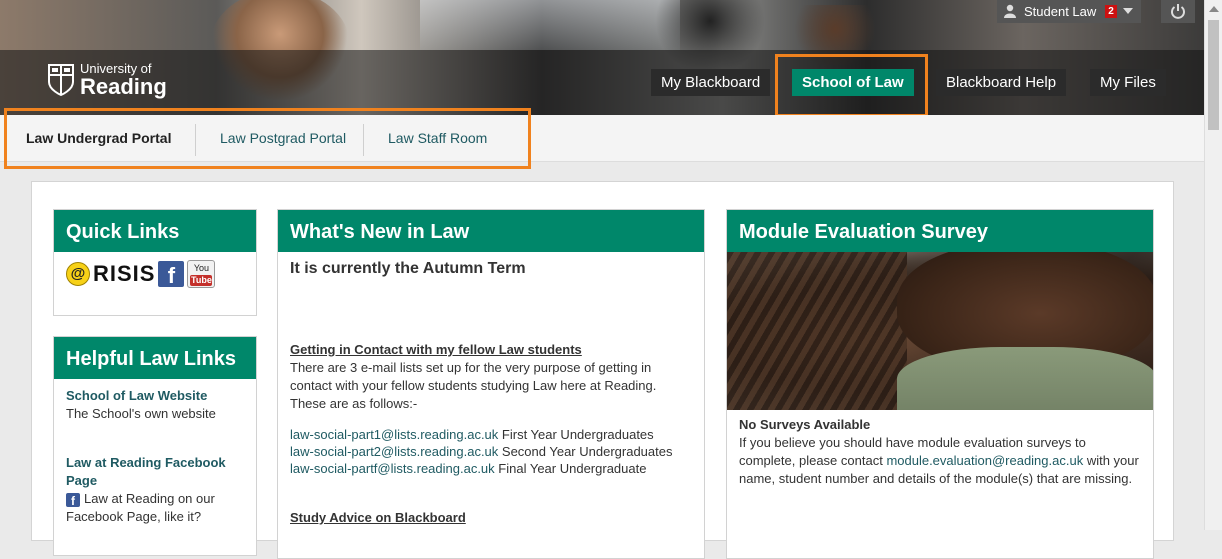  Describe the element at coordinates (491, 231) in the screenshot. I see `whats-new-title: What's New in Law` at that location.